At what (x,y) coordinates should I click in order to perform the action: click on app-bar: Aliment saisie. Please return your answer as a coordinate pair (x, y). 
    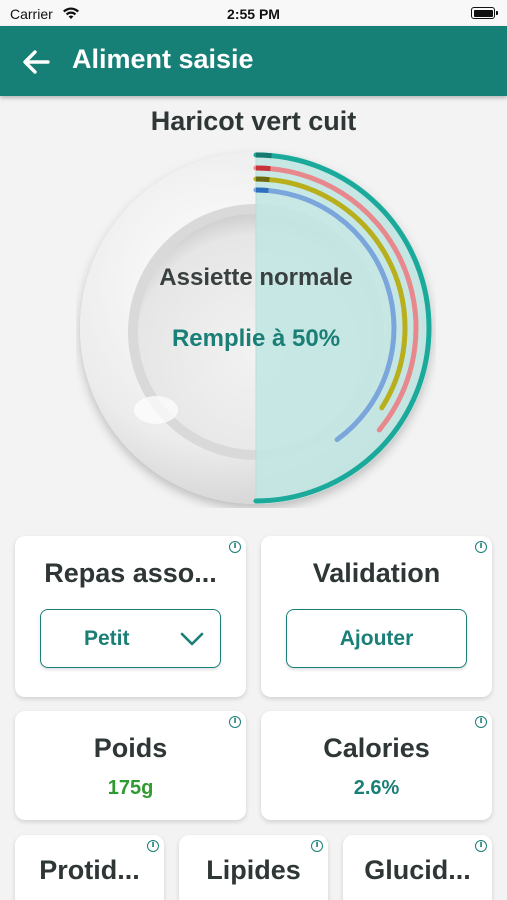
    Looking at the image, I should click on (253, 61).